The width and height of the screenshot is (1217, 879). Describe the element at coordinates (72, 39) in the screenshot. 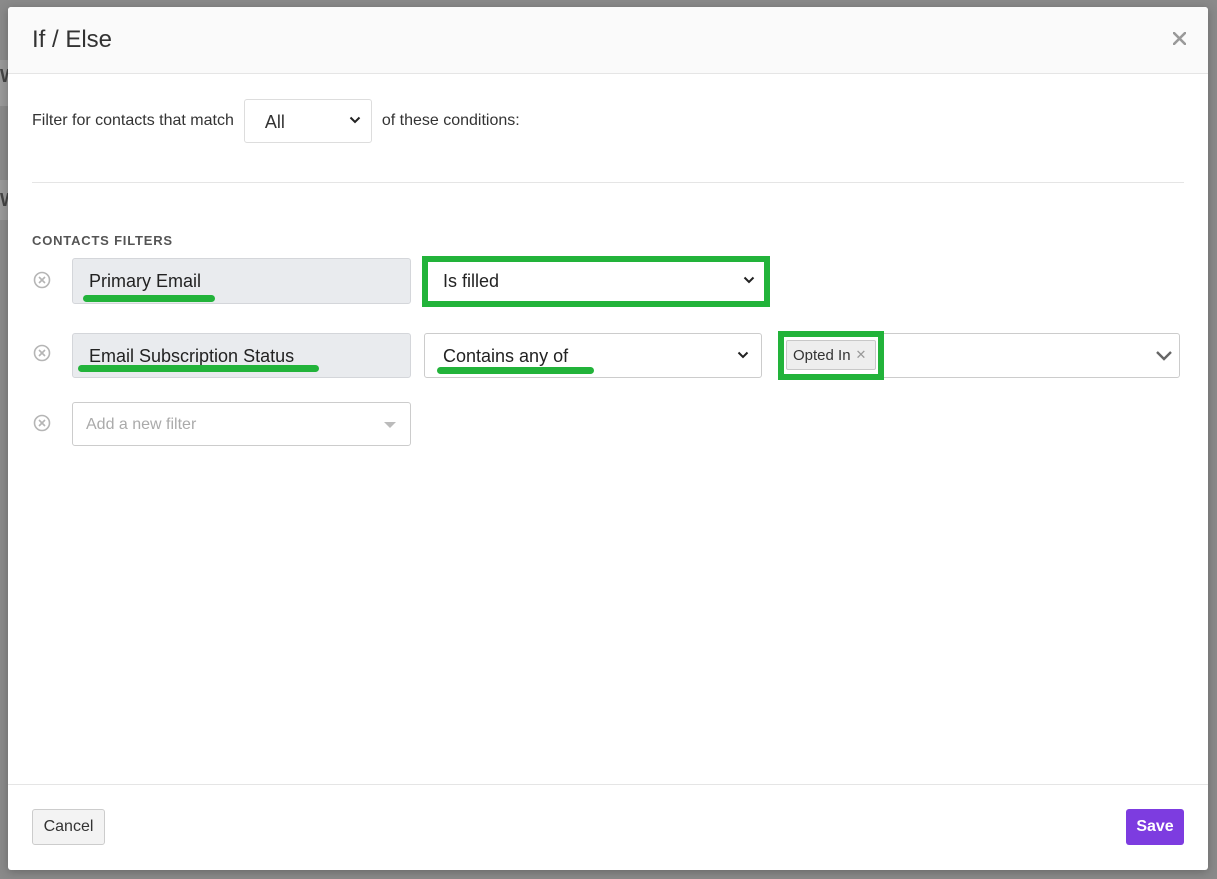

I see `dialog-title: If / Else` at that location.